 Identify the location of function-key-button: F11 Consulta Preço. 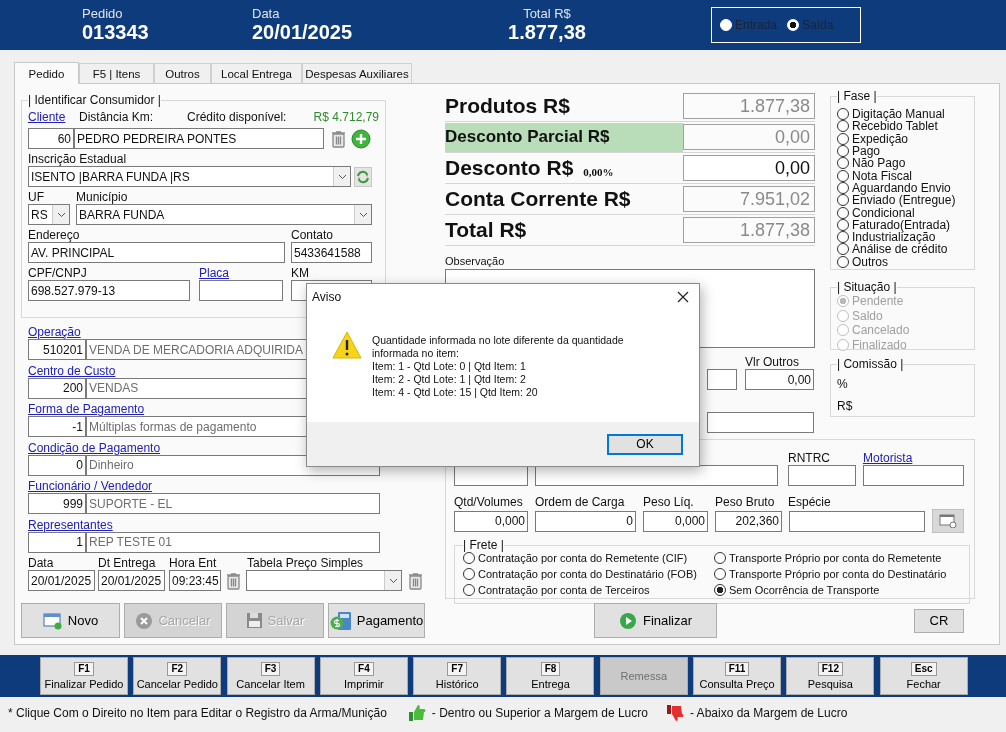
(737, 676).